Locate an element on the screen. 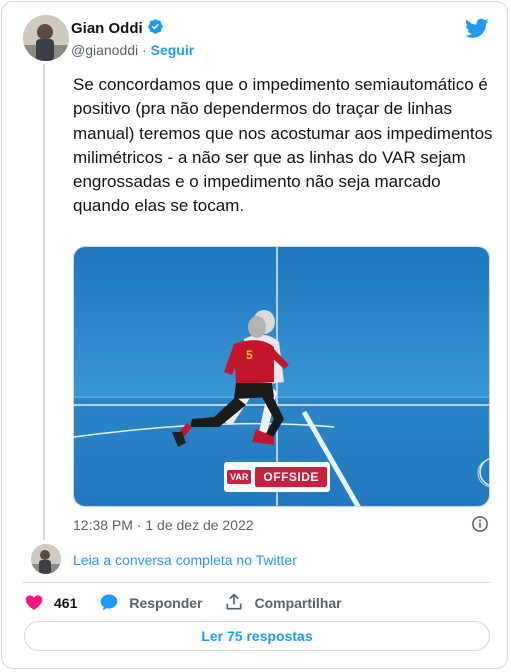 This screenshot has width=511, height=672. author-handle-row: @gianoddi · Seguir is located at coordinates (132, 50).